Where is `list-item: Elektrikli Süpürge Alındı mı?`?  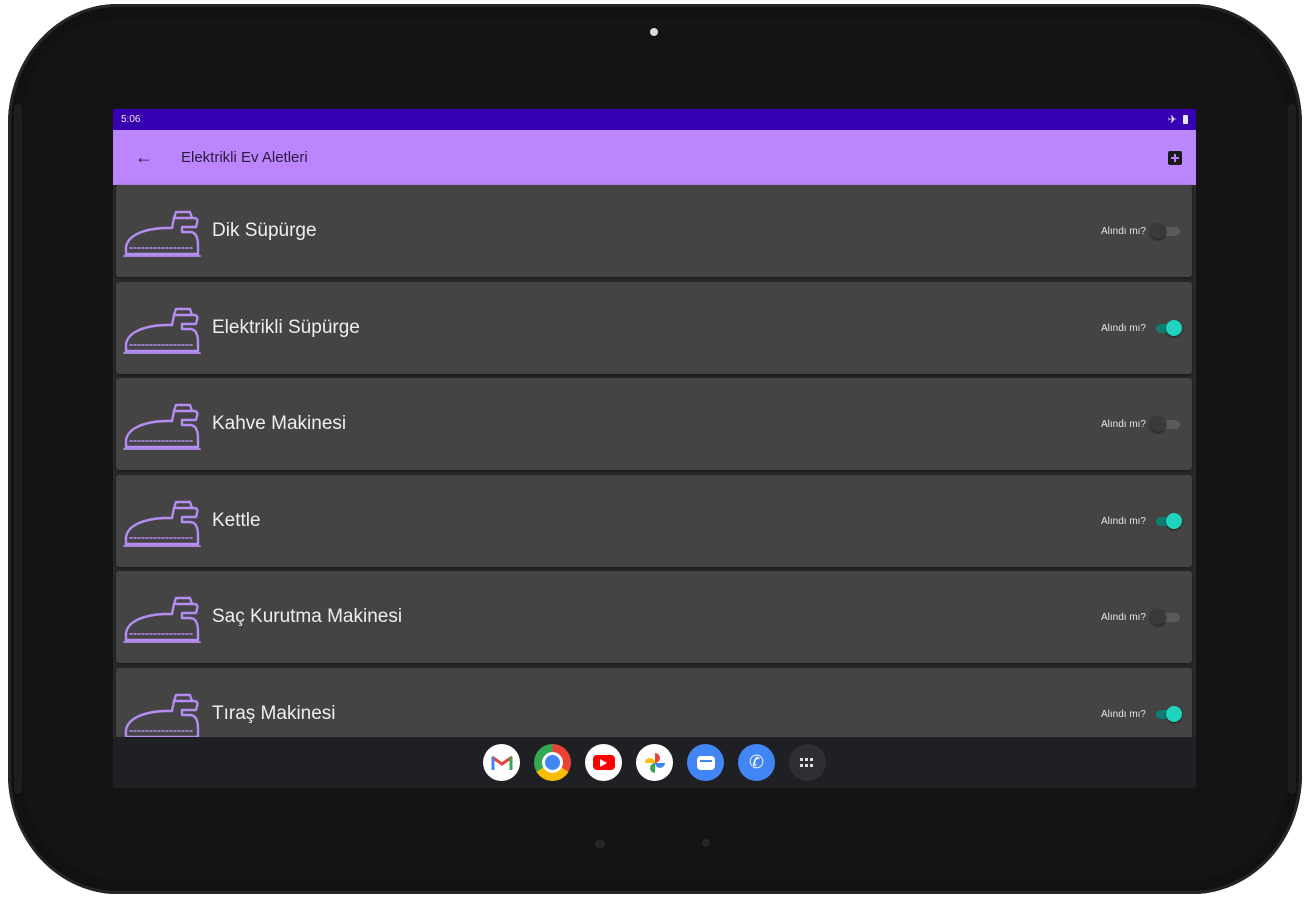
list-item: Elektrikli Süpürge Alındı mı? is located at coordinates (654, 328).